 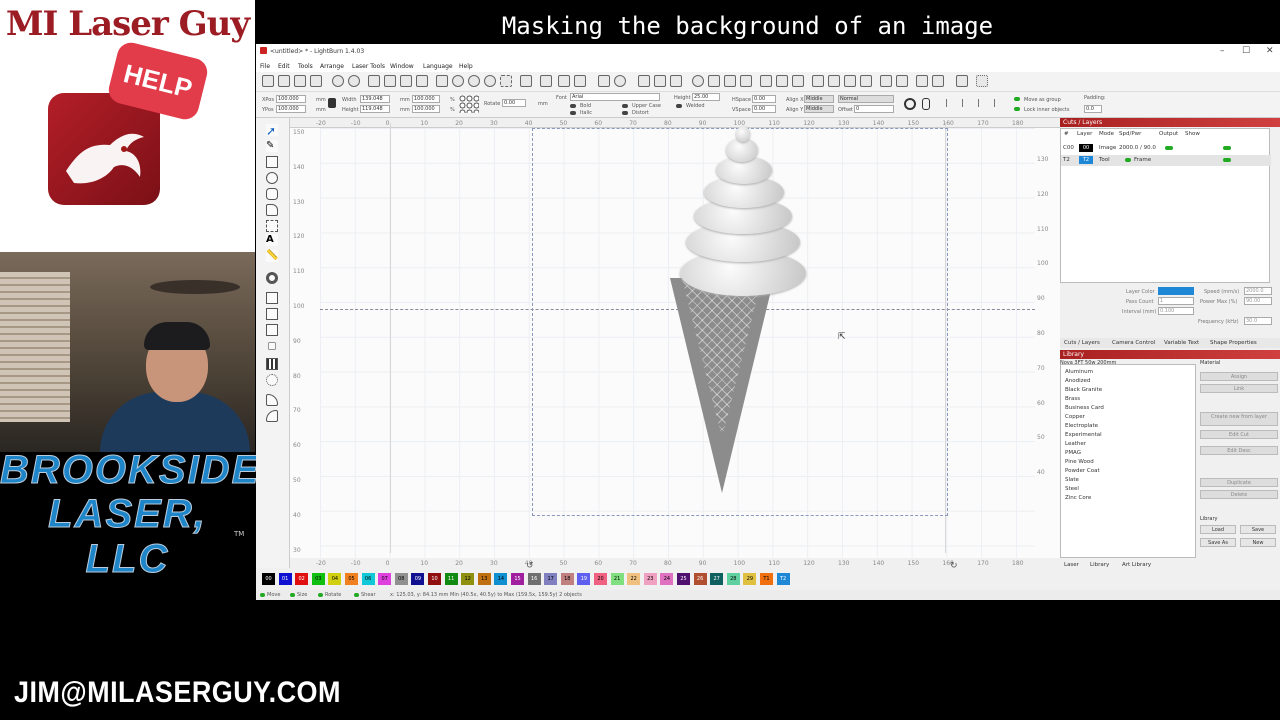 I want to click on undo-icon, so click(x=338, y=81).